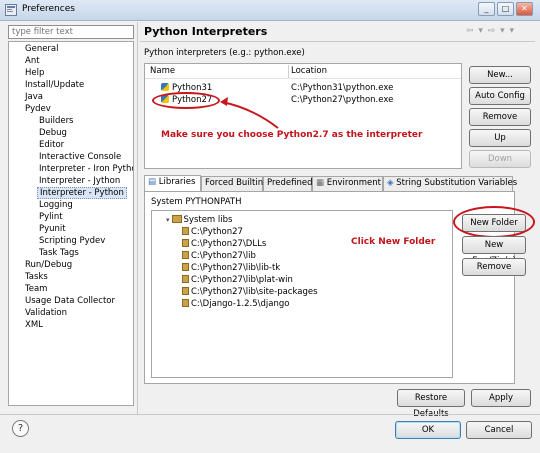 This screenshot has height=453, width=540. What do you see at coordinates (320, 183) in the screenshot?
I see `environment-icon: ▦` at bounding box center [320, 183].